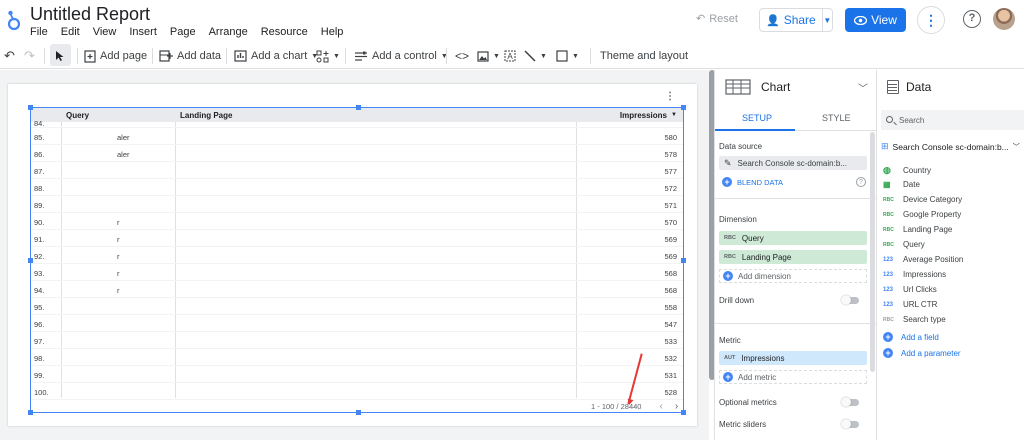 The image size is (1024, 440). I want to click on field-item: RBC Device Category, so click(922, 199).